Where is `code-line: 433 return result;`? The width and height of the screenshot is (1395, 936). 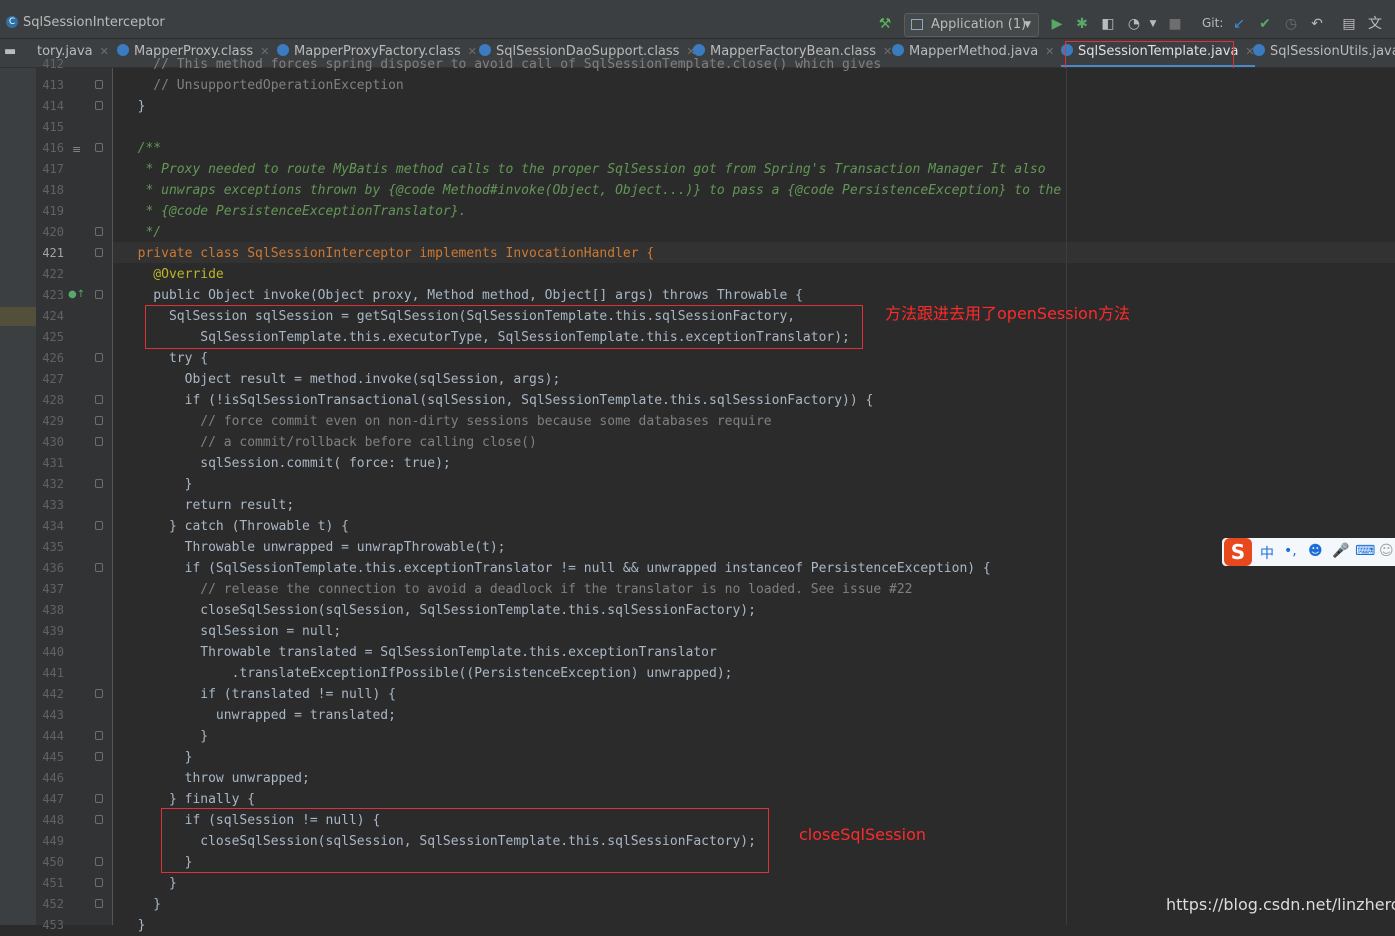 code-line: 433 return result; is located at coordinates (697, 505).